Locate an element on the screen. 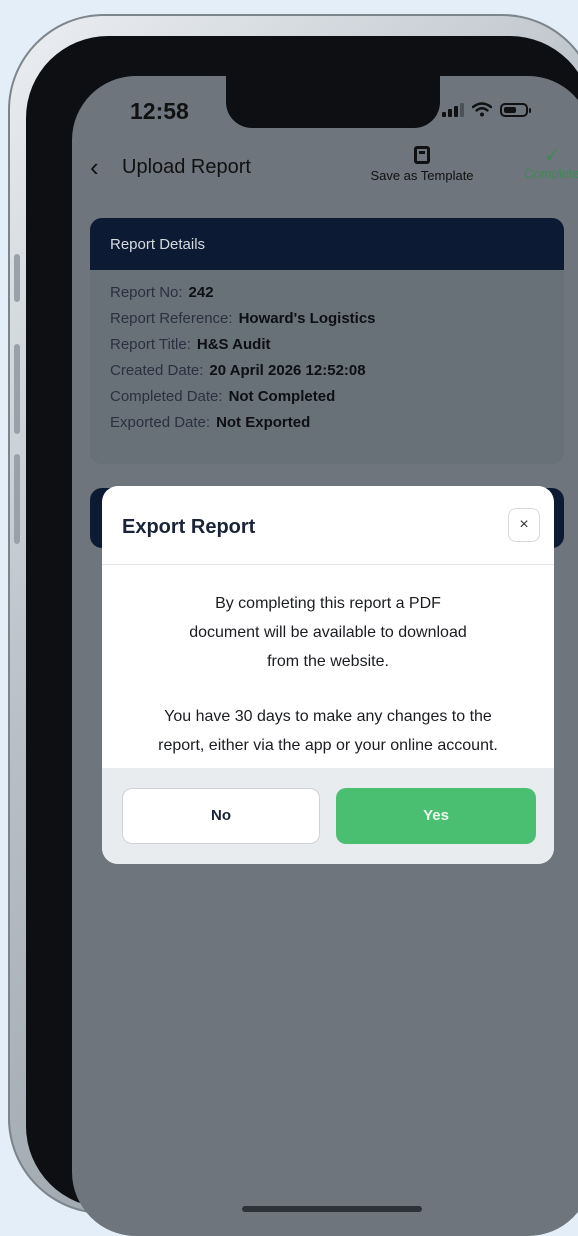 The width and height of the screenshot is (578, 1236). complete-label: Complete is located at coordinates (551, 173).